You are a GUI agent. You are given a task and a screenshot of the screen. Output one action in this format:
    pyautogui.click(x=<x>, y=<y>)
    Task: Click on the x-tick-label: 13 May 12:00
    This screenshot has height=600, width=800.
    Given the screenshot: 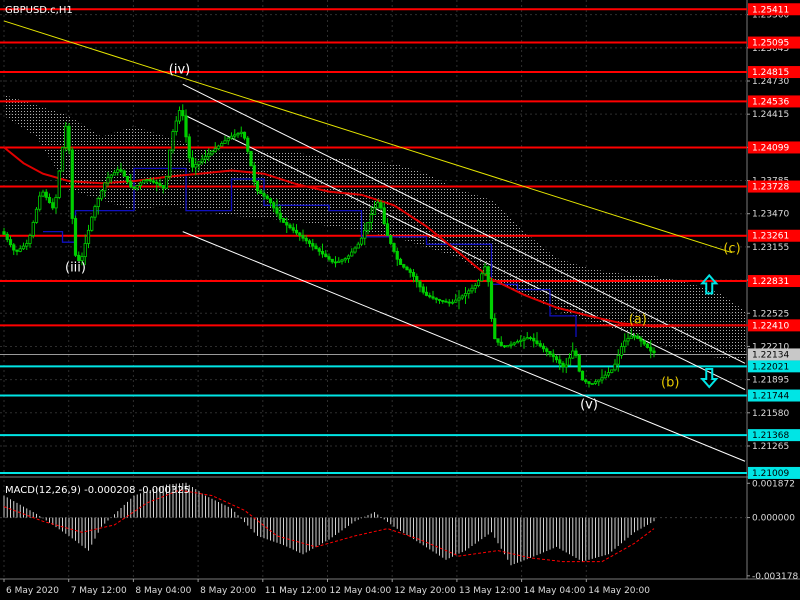 What is the action you would take?
    pyautogui.click(x=490, y=591)
    